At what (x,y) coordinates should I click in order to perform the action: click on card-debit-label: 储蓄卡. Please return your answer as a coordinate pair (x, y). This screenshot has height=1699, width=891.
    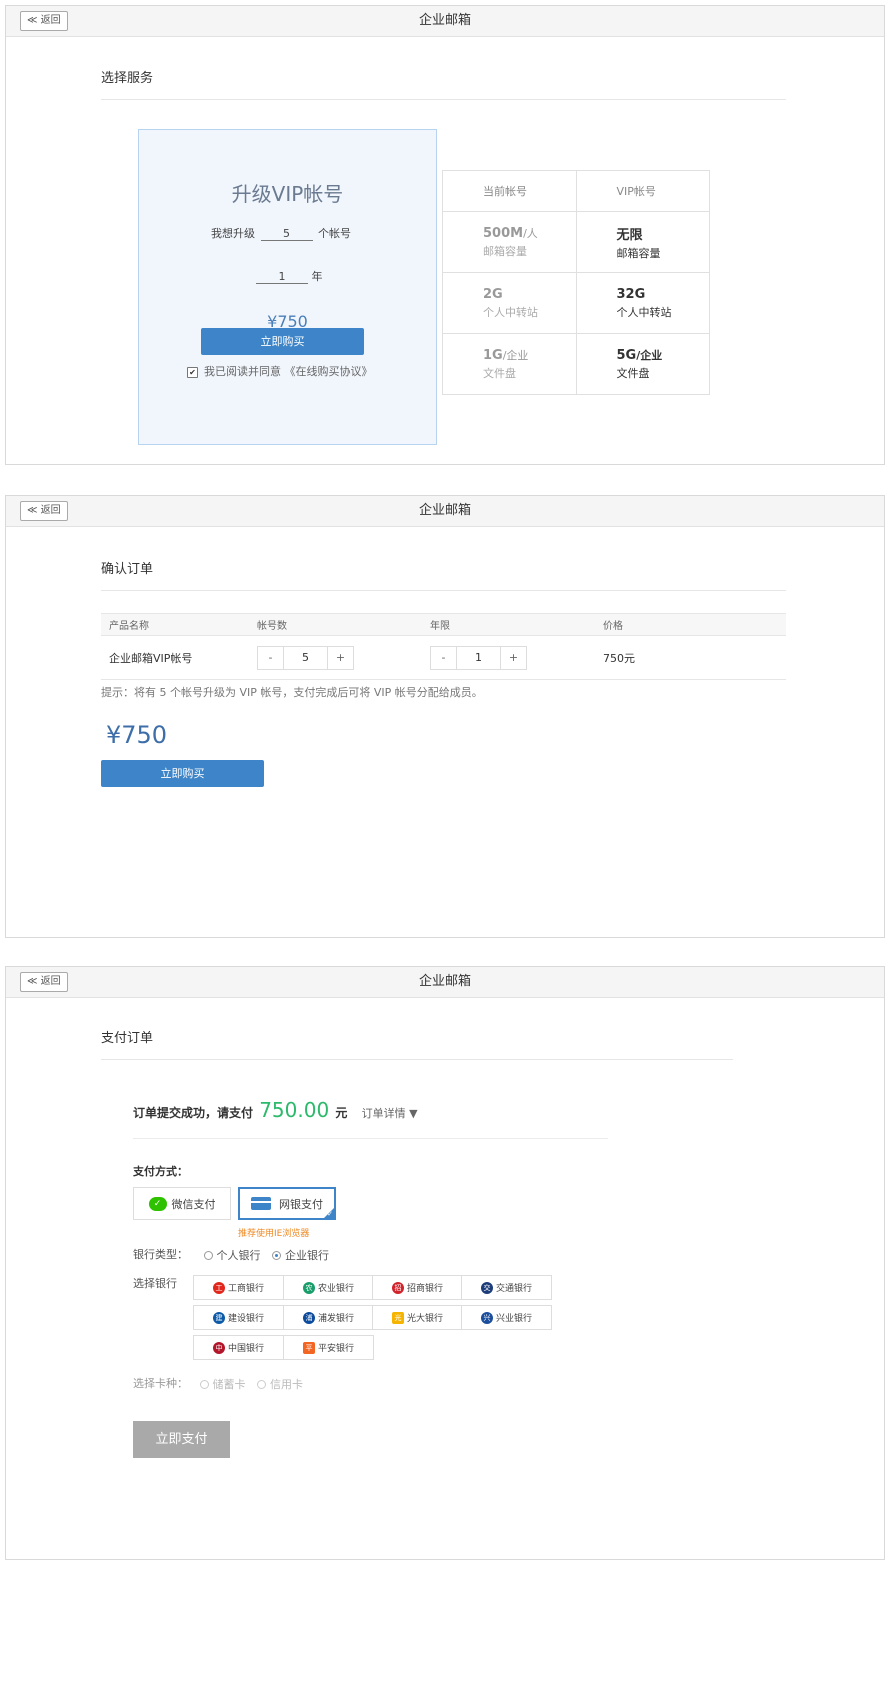
    Looking at the image, I should click on (229, 1384).